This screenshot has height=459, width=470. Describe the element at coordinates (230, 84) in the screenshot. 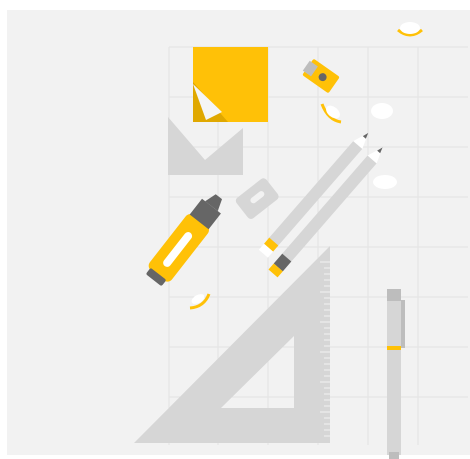

I see `sticky-note-icon` at that location.